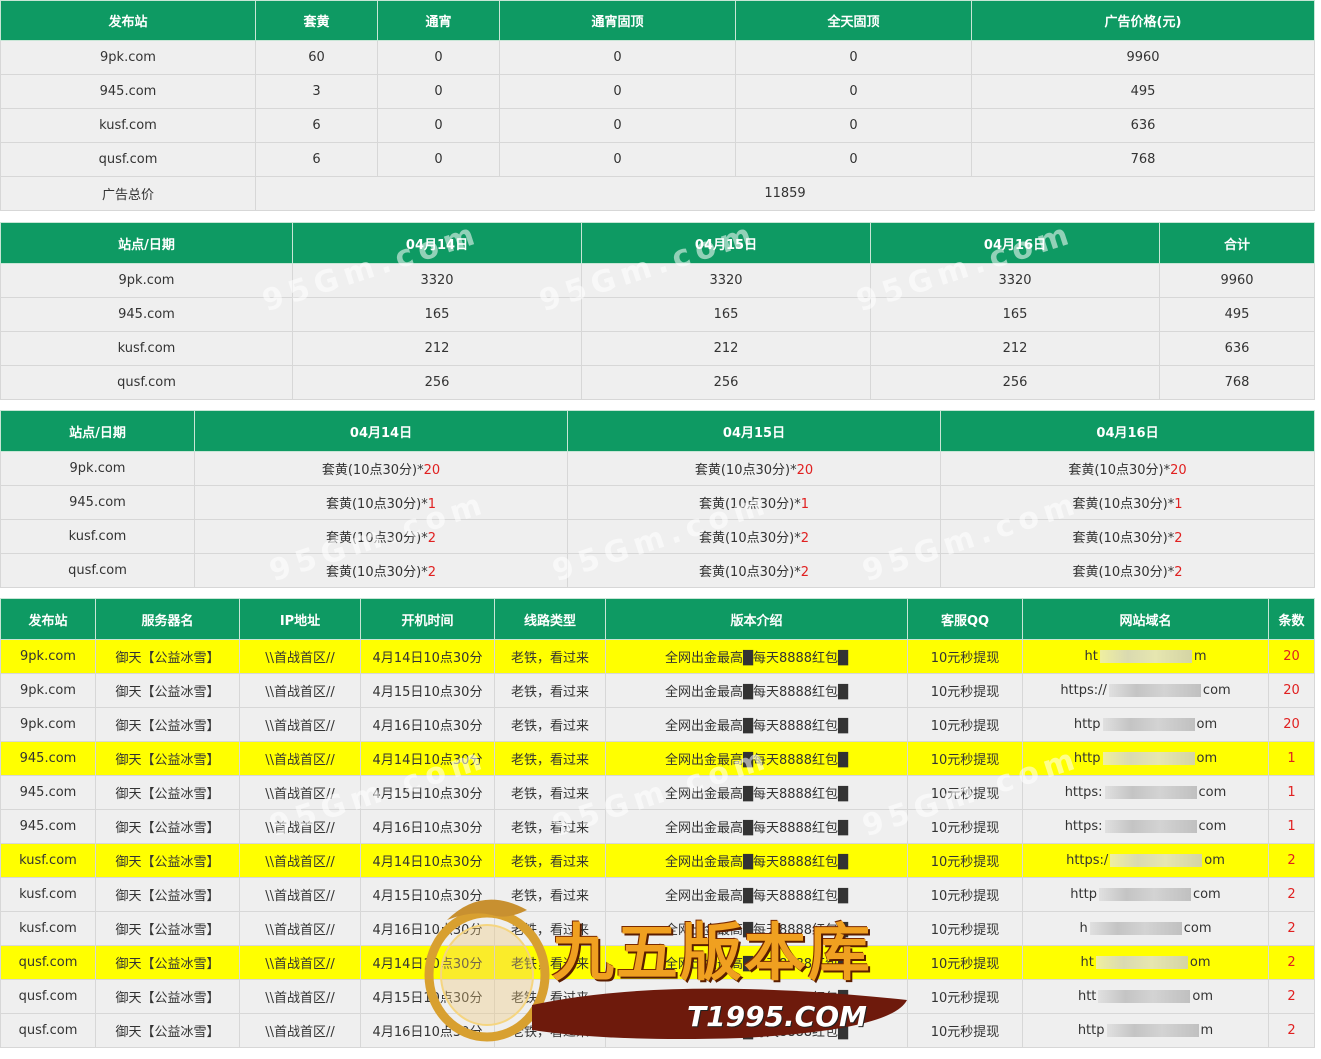 Image resolution: width=1321 pixels, height=1059 pixels. What do you see at coordinates (1015, 382) in the screenshot?
I see `cell: 256` at bounding box center [1015, 382].